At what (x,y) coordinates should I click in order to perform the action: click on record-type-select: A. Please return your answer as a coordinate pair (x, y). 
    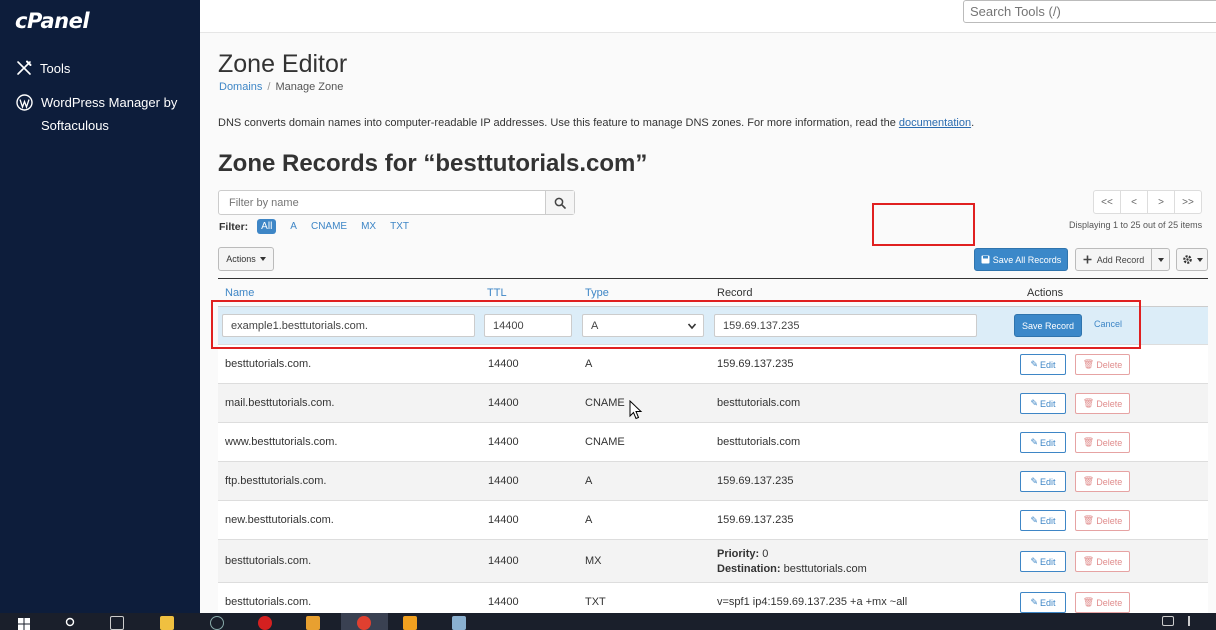
    Looking at the image, I should click on (643, 325).